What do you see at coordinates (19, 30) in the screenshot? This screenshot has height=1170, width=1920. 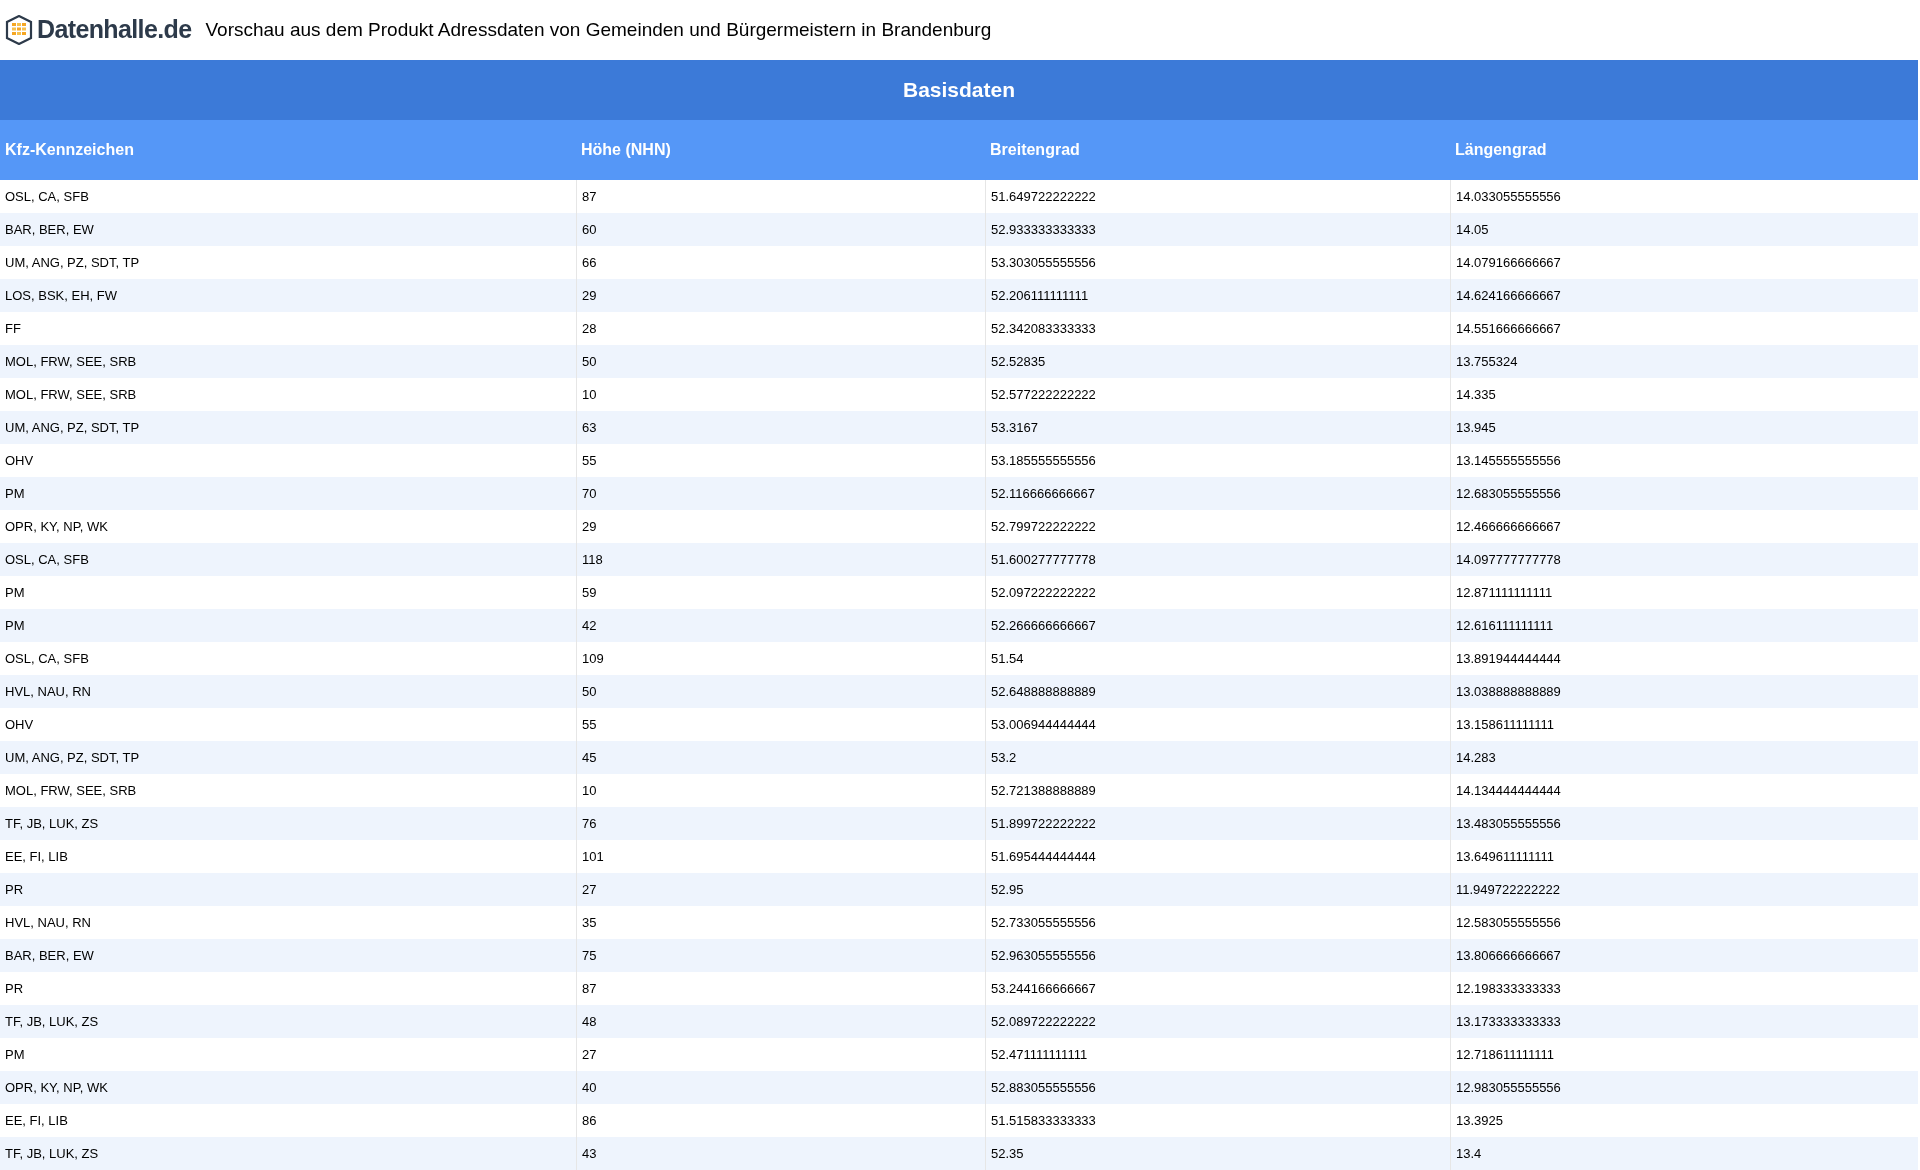 I see `logo-icon` at bounding box center [19, 30].